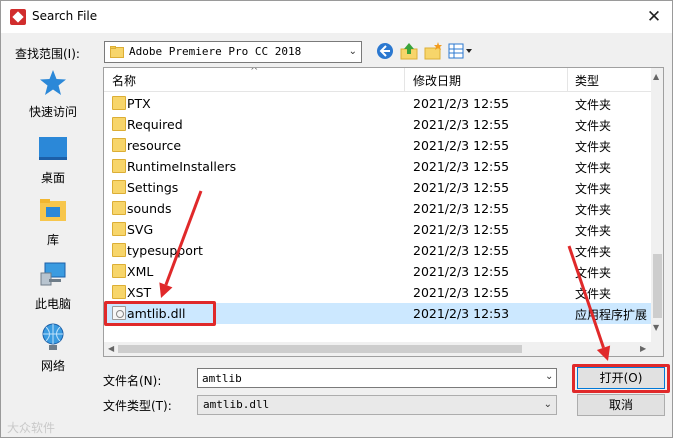  Describe the element at coordinates (140, 271) in the screenshot. I see `file-name-cell: XML` at that location.